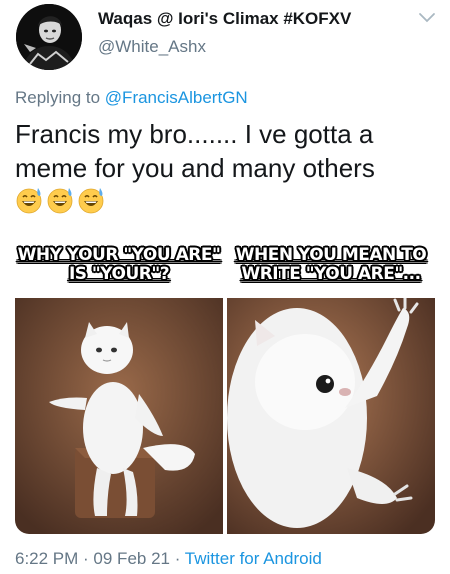 The height and width of the screenshot is (574, 450). What do you see at coordinates (152, 47) in the screenshot?
I see `author-handle: @White_Ashx` at bounding box center [152, 47].